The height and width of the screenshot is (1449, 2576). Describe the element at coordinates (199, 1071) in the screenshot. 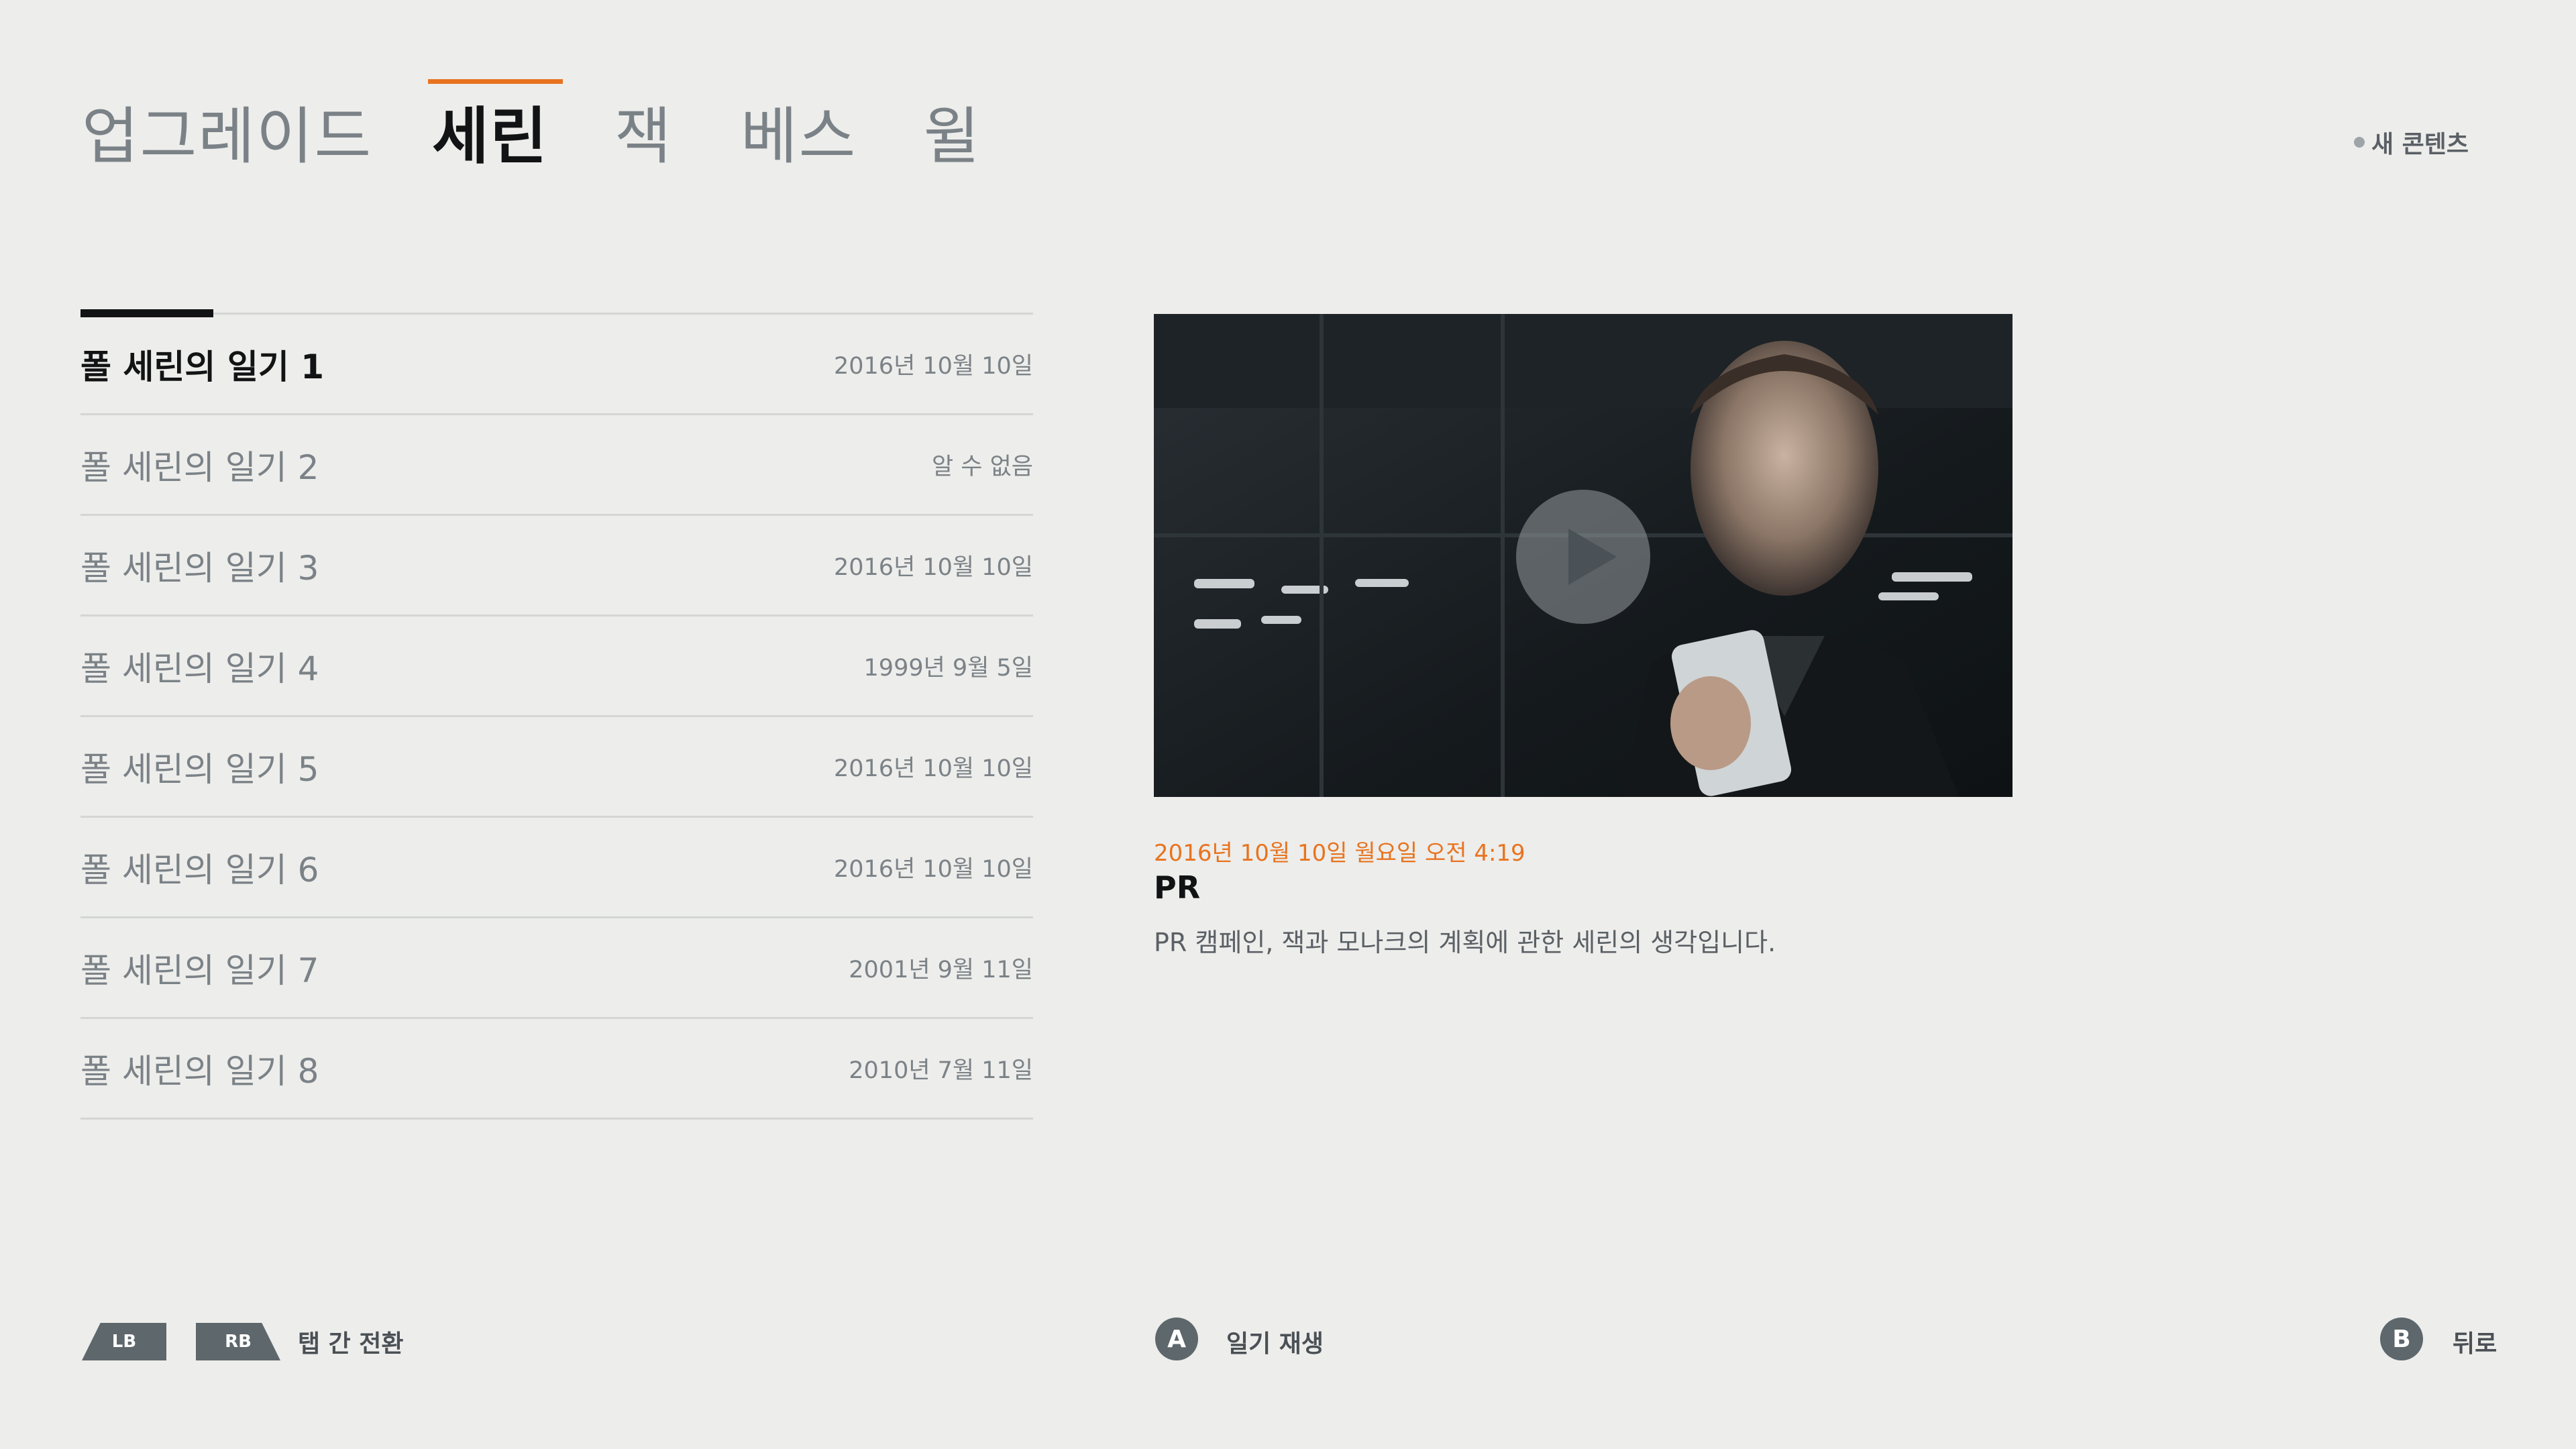

I see `list-item-title: 폴 세린의 일기 8` at that location.